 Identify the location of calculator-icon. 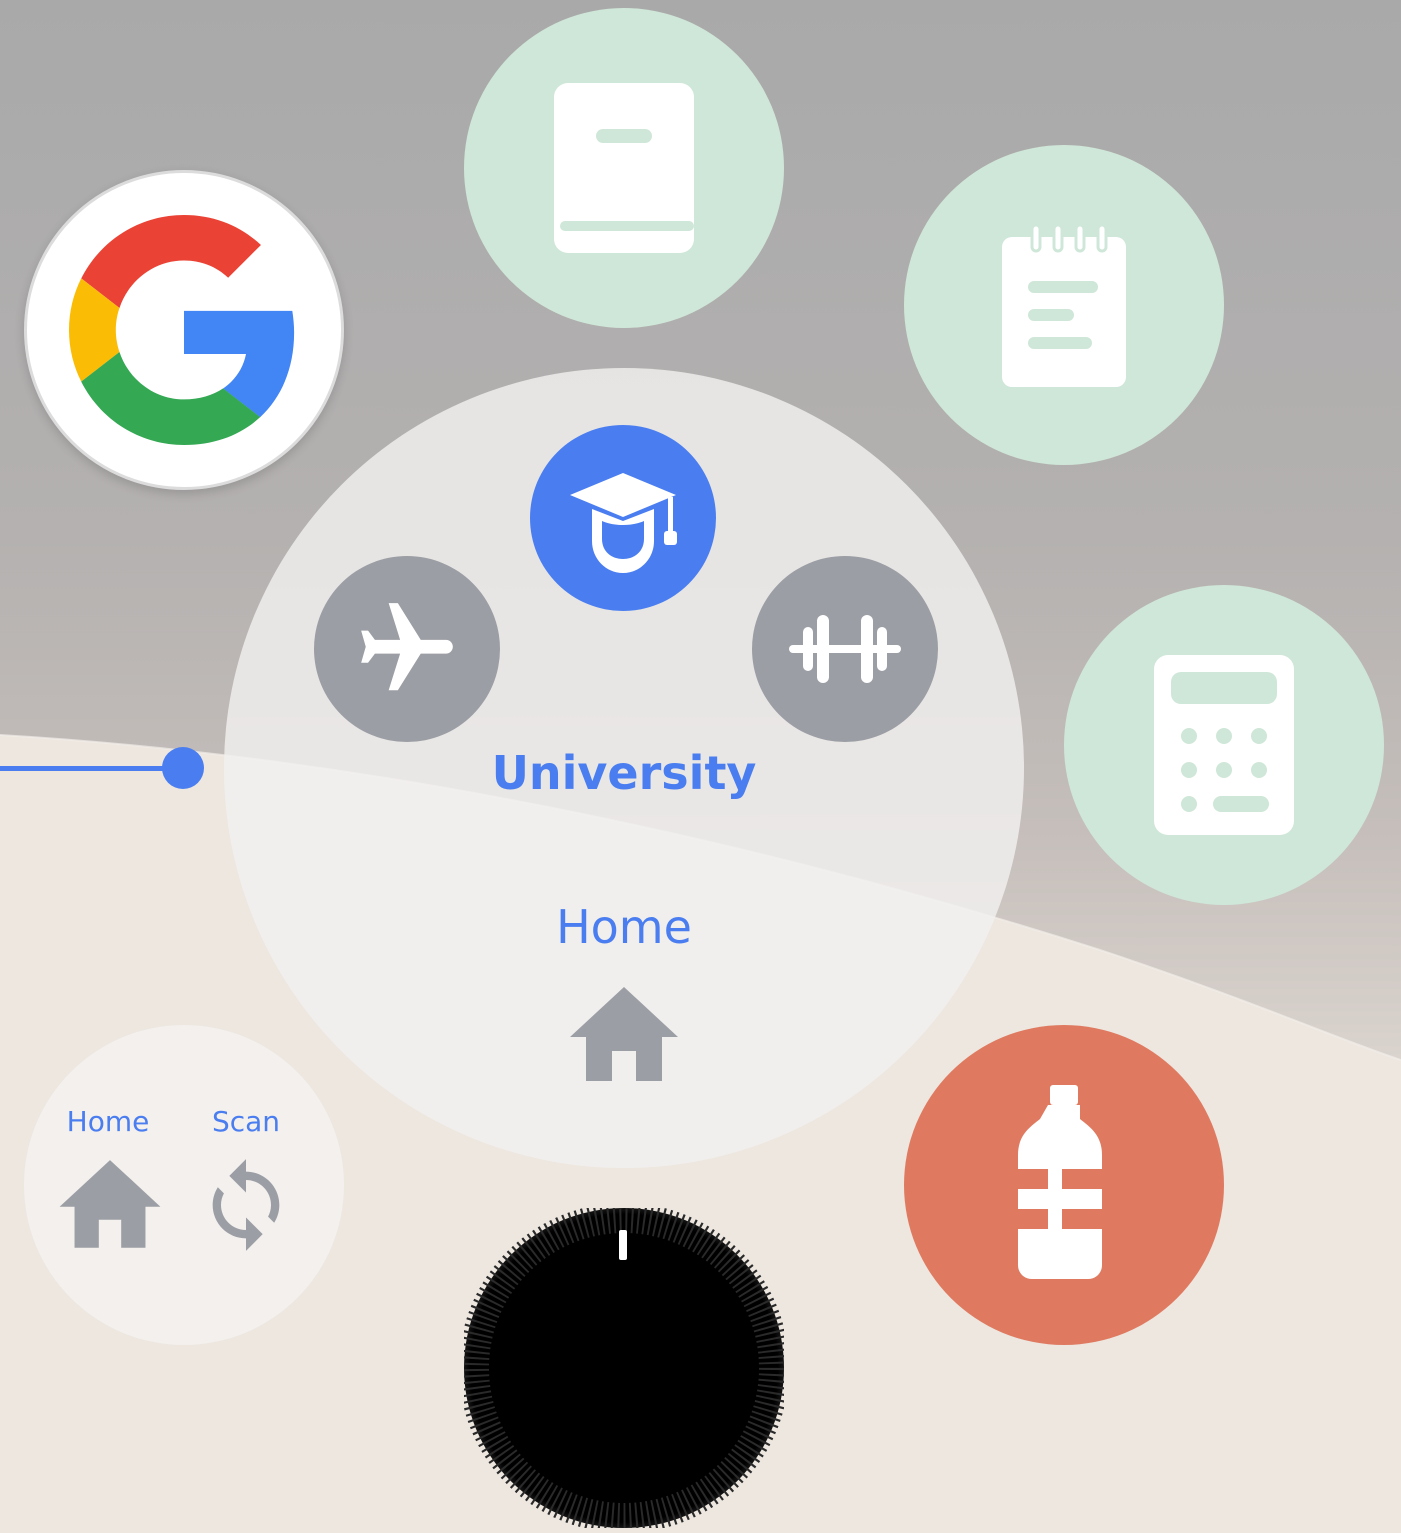
(1224, 745).